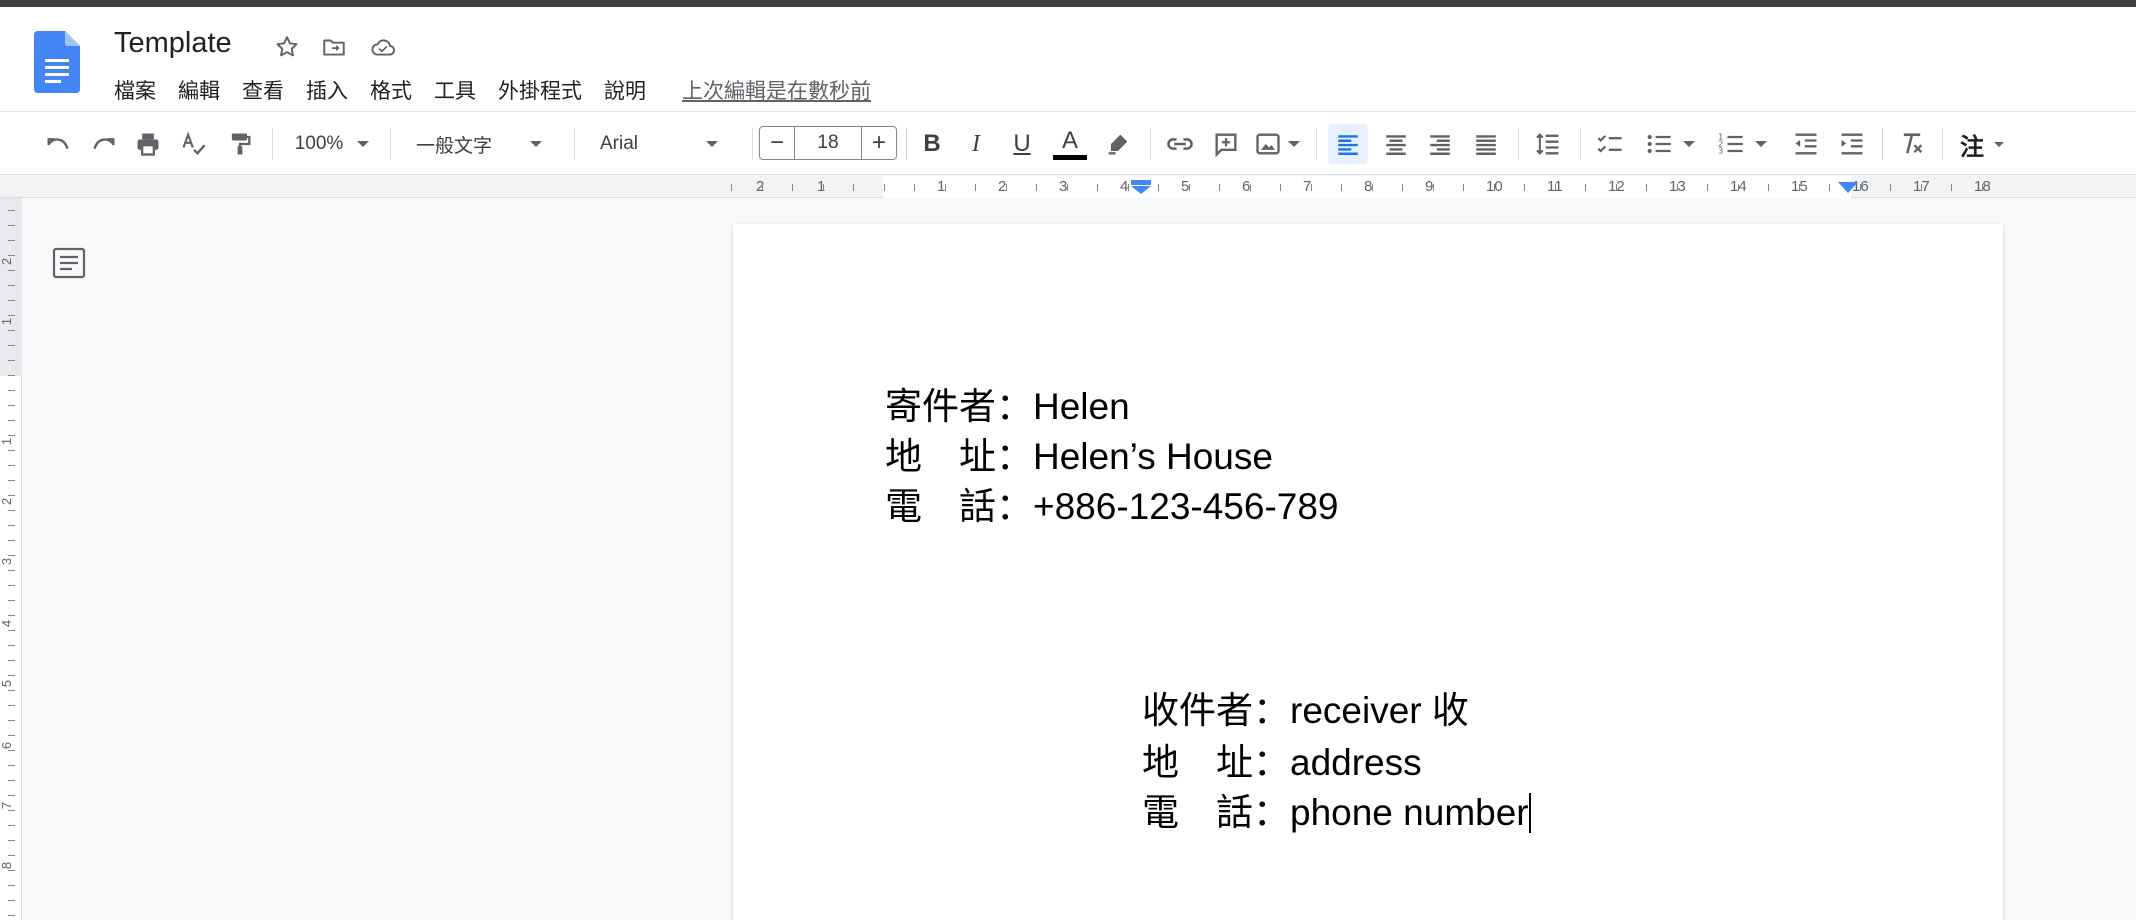  Describe the element at coordinates (1396, 144) in the screenshot. I see `align-center-icon` at that location.